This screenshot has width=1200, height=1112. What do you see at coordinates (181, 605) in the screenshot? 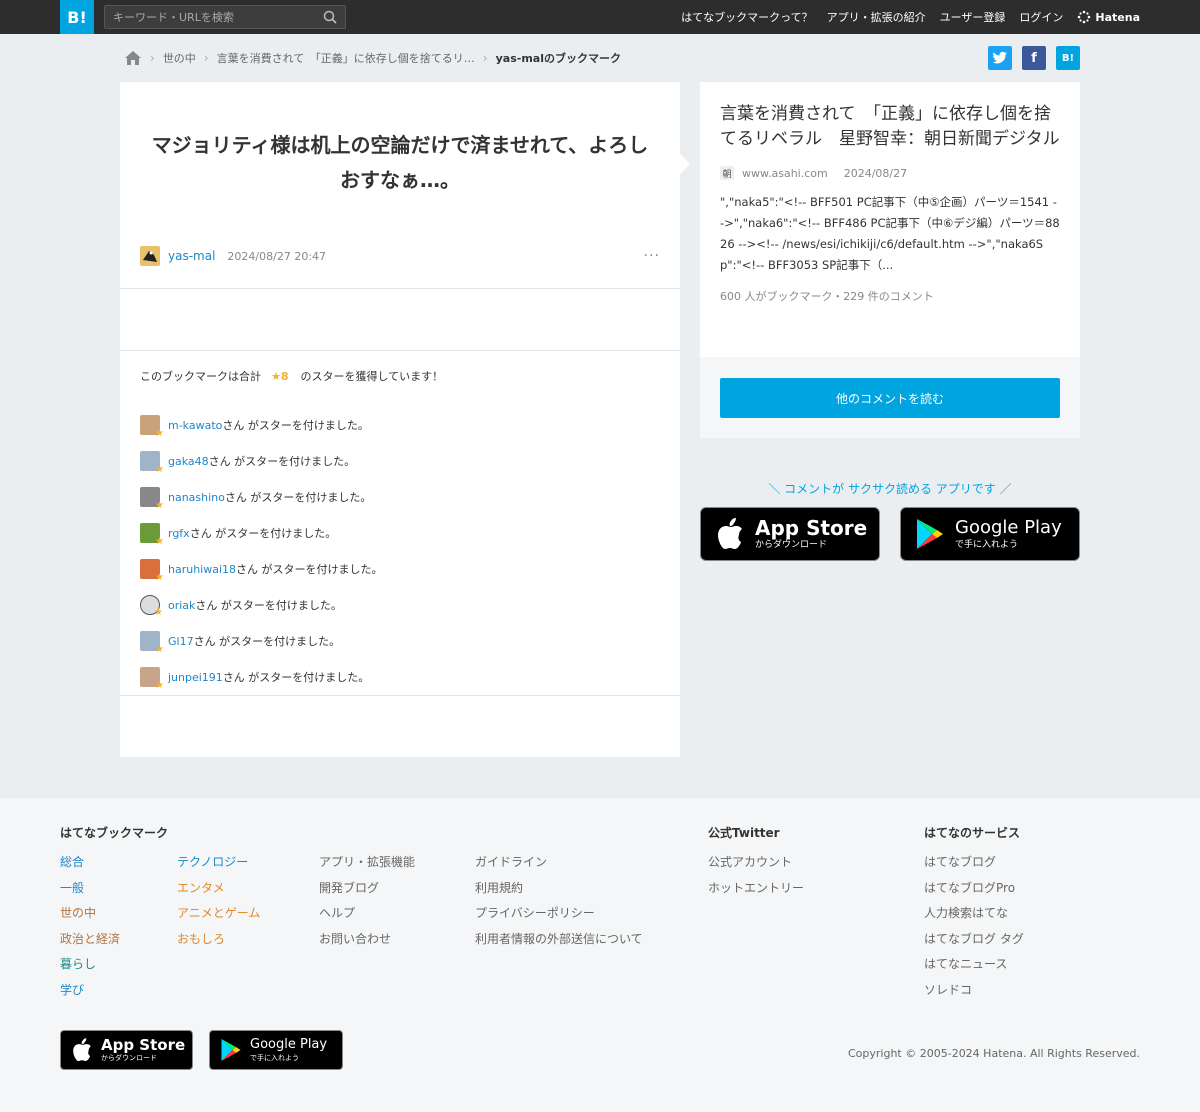
I see `star-user-link: oriak` at bounding box center [181, 605].